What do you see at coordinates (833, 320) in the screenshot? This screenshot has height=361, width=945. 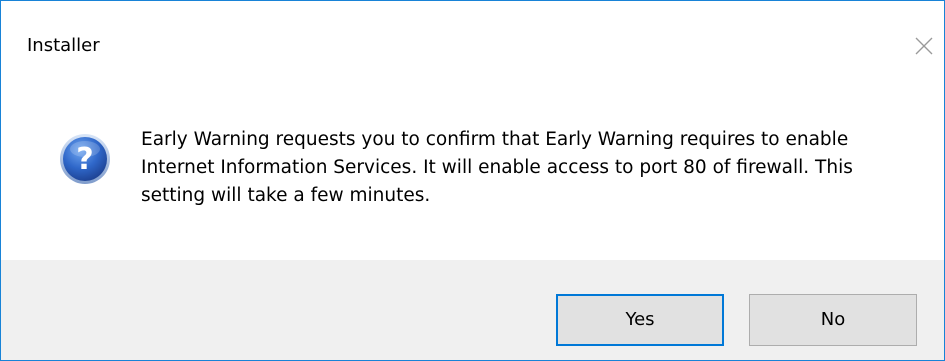 I see `no-button: No` at bounding box center [833, 320].